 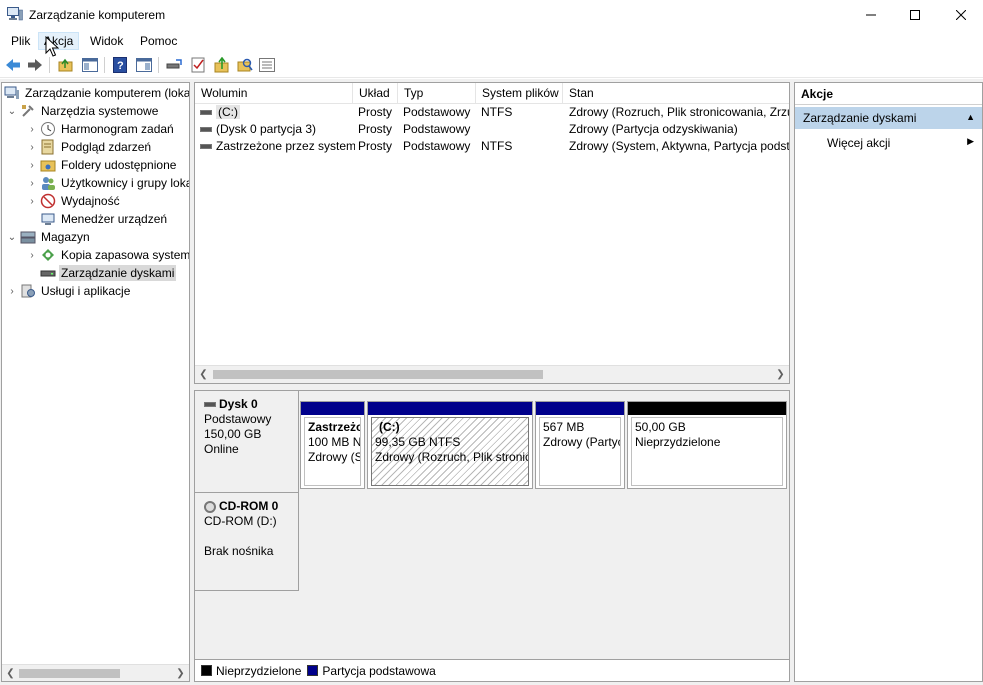 What do you see at coordinates (888, 118) in the screenshot?
I see `actions-section-disk-management: Zarządzanie dyskami ▲` at bounding box center [888, 118].